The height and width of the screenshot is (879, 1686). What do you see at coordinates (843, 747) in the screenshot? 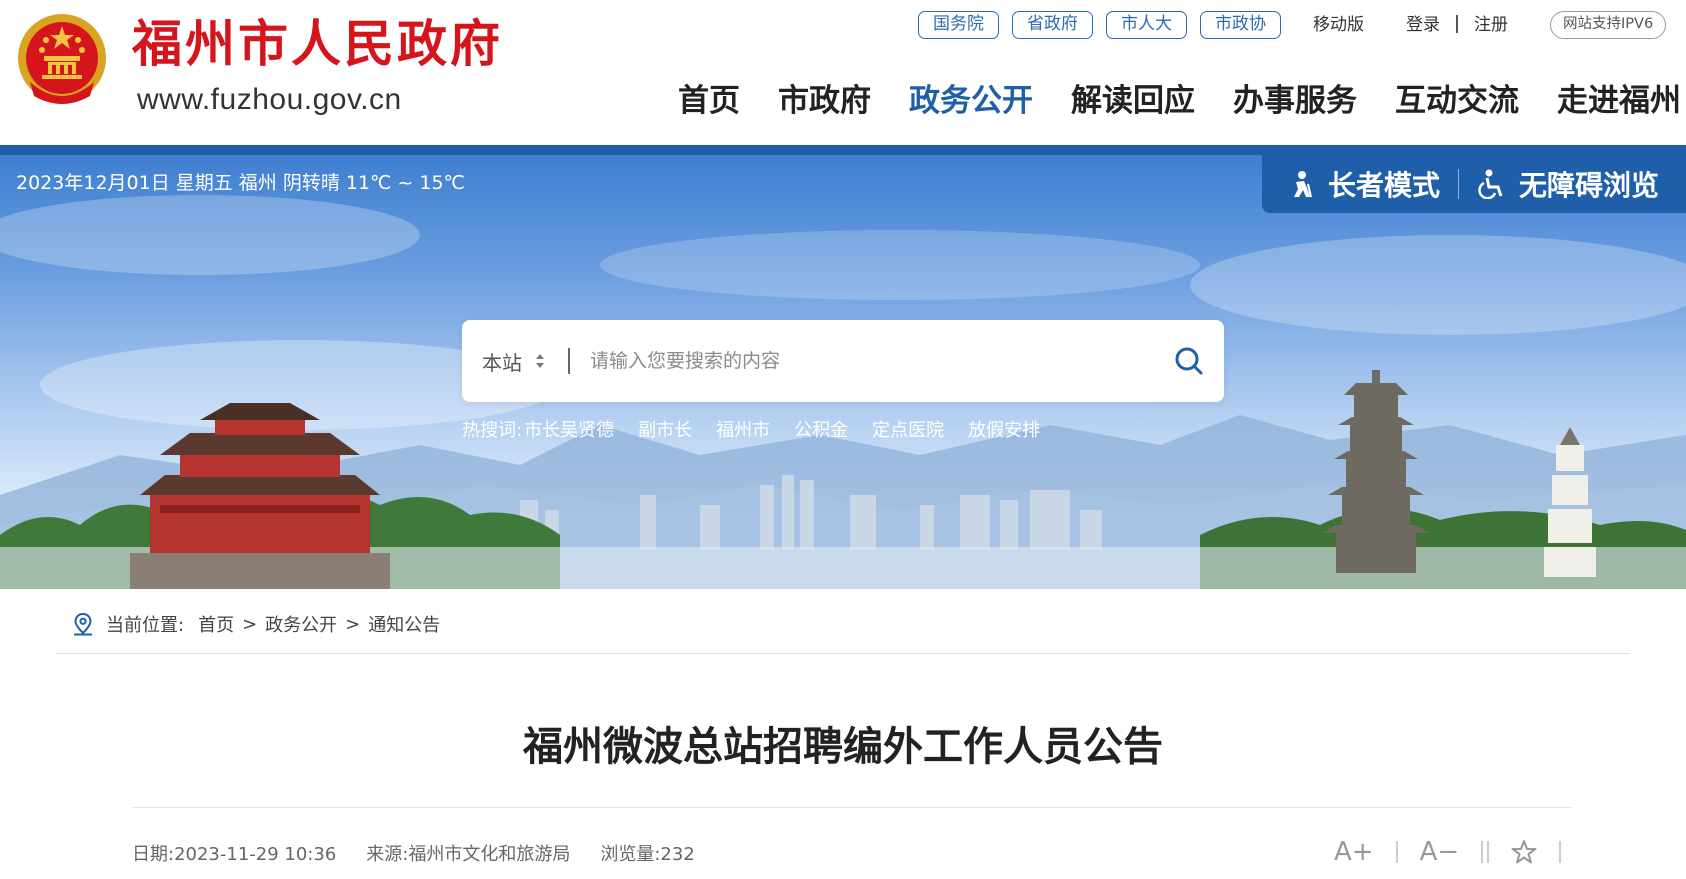
I see `article-title: 福州微波总站招聘编外工作人员公告` at bounding box center [843, 747].